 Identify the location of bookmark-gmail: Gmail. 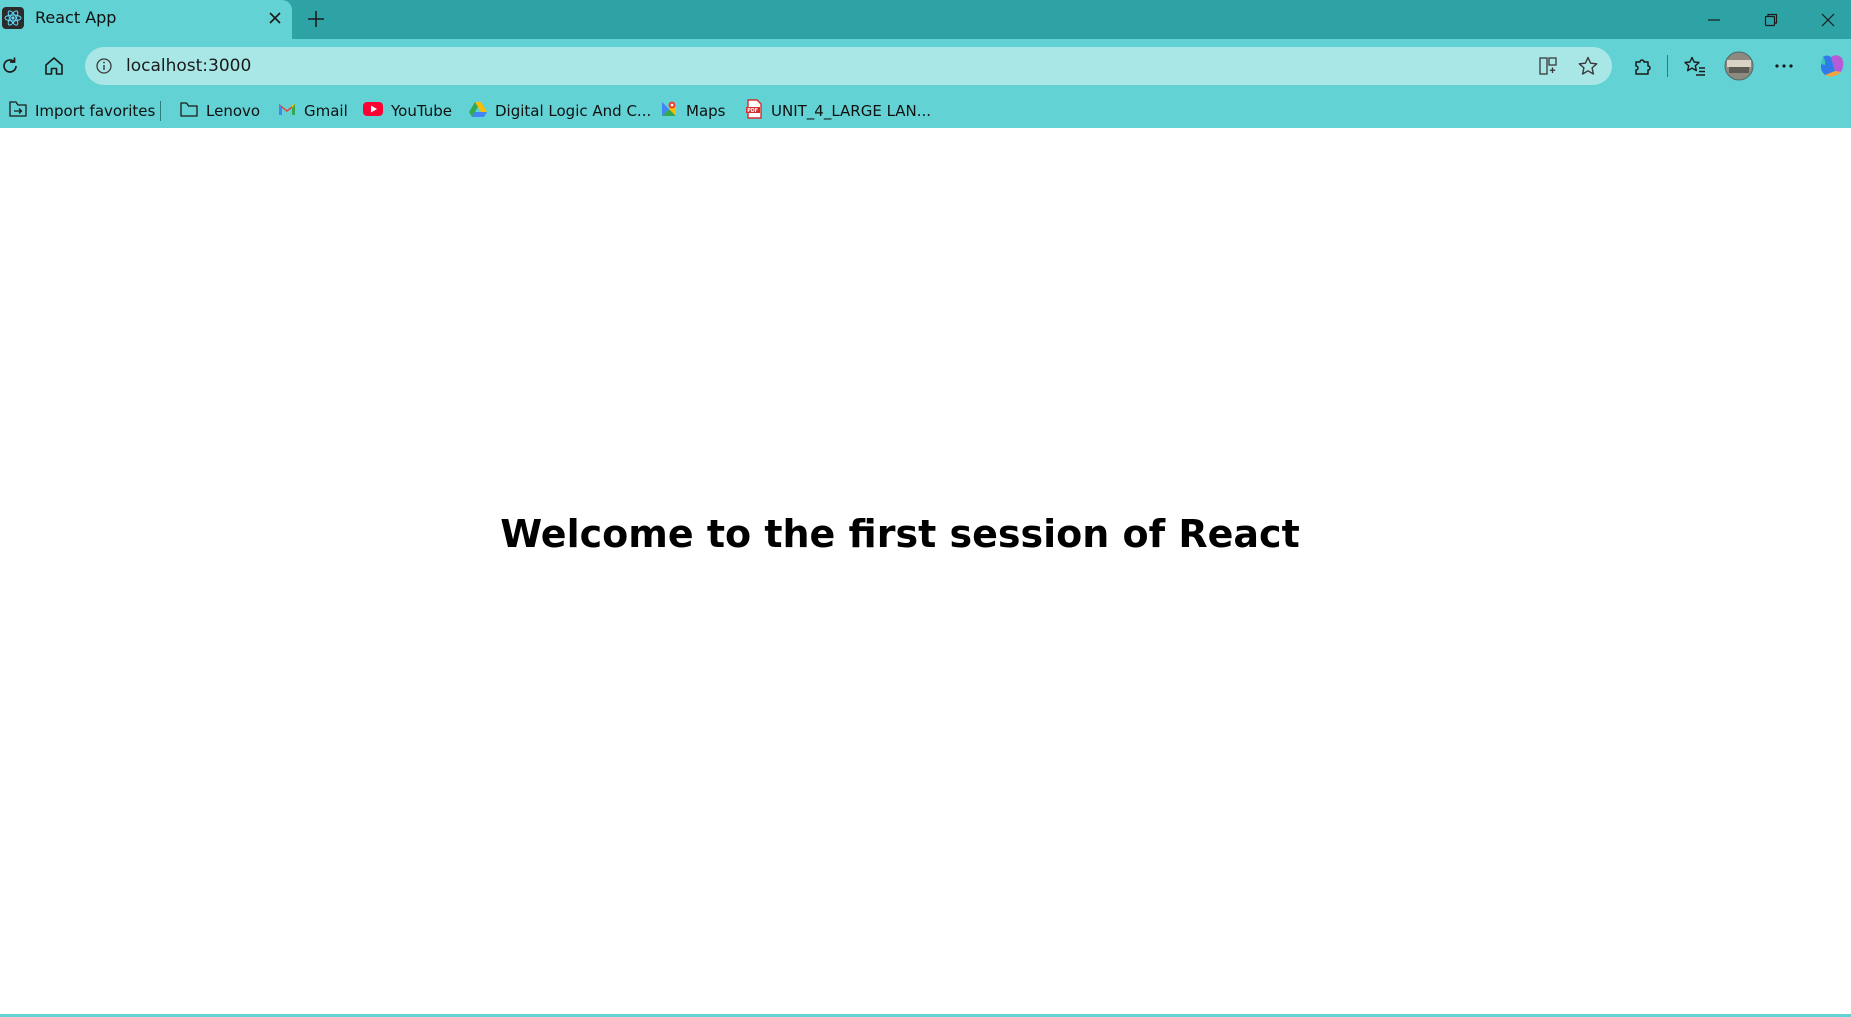
(312, 110).